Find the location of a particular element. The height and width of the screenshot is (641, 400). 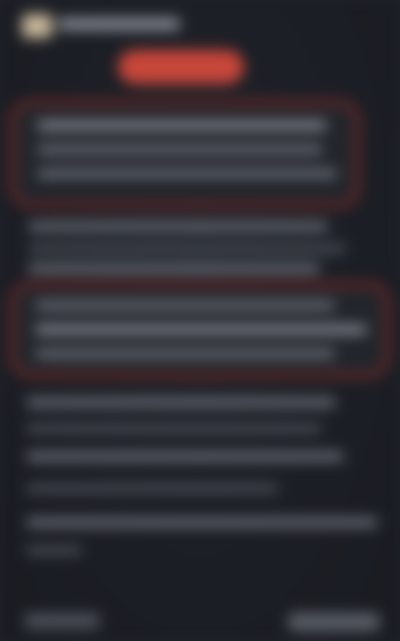

footer-left-link is located at coordinates (62, 621).